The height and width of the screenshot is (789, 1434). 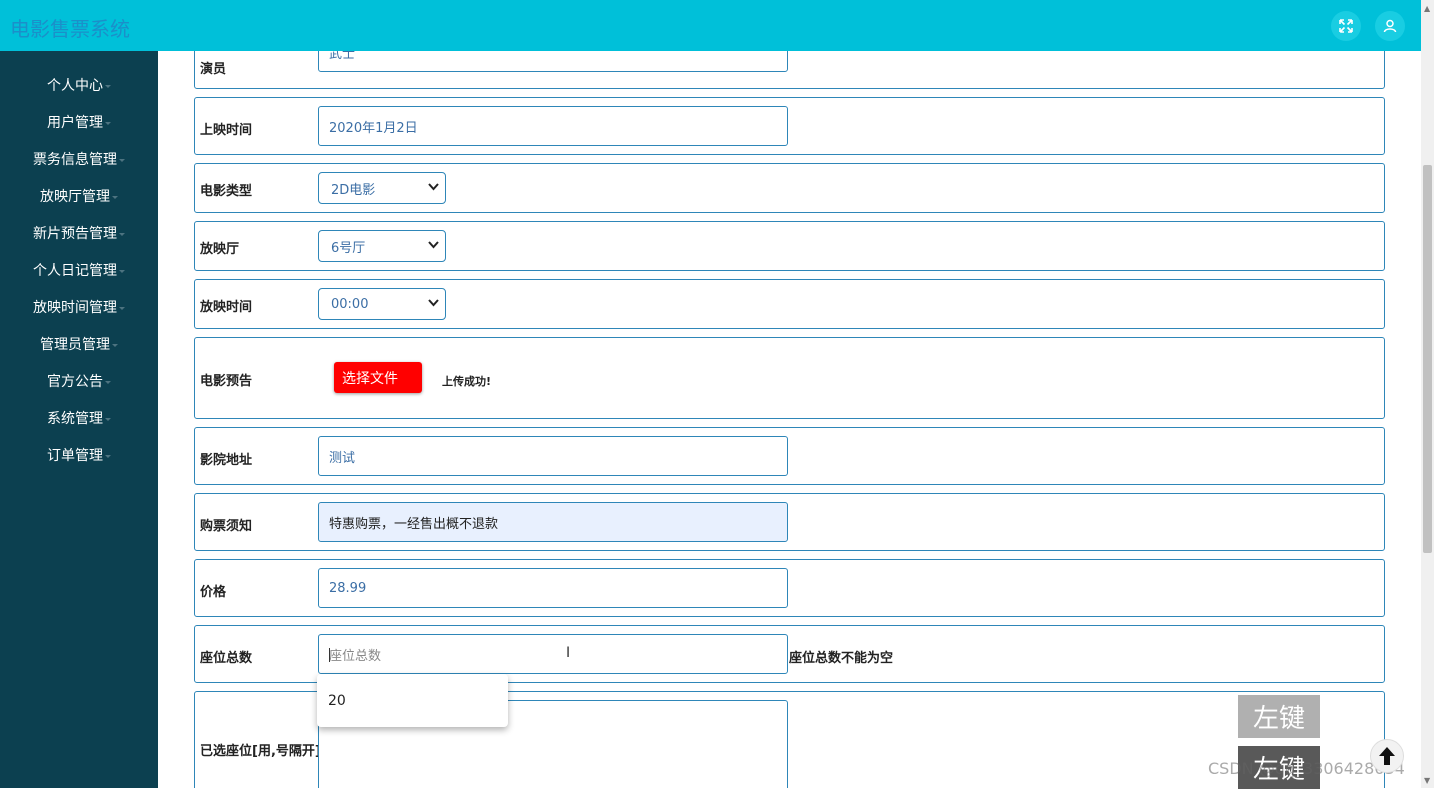 I want to click on sidebar-item-diary-management: 个人日记管理, so click(x=79, y=270).